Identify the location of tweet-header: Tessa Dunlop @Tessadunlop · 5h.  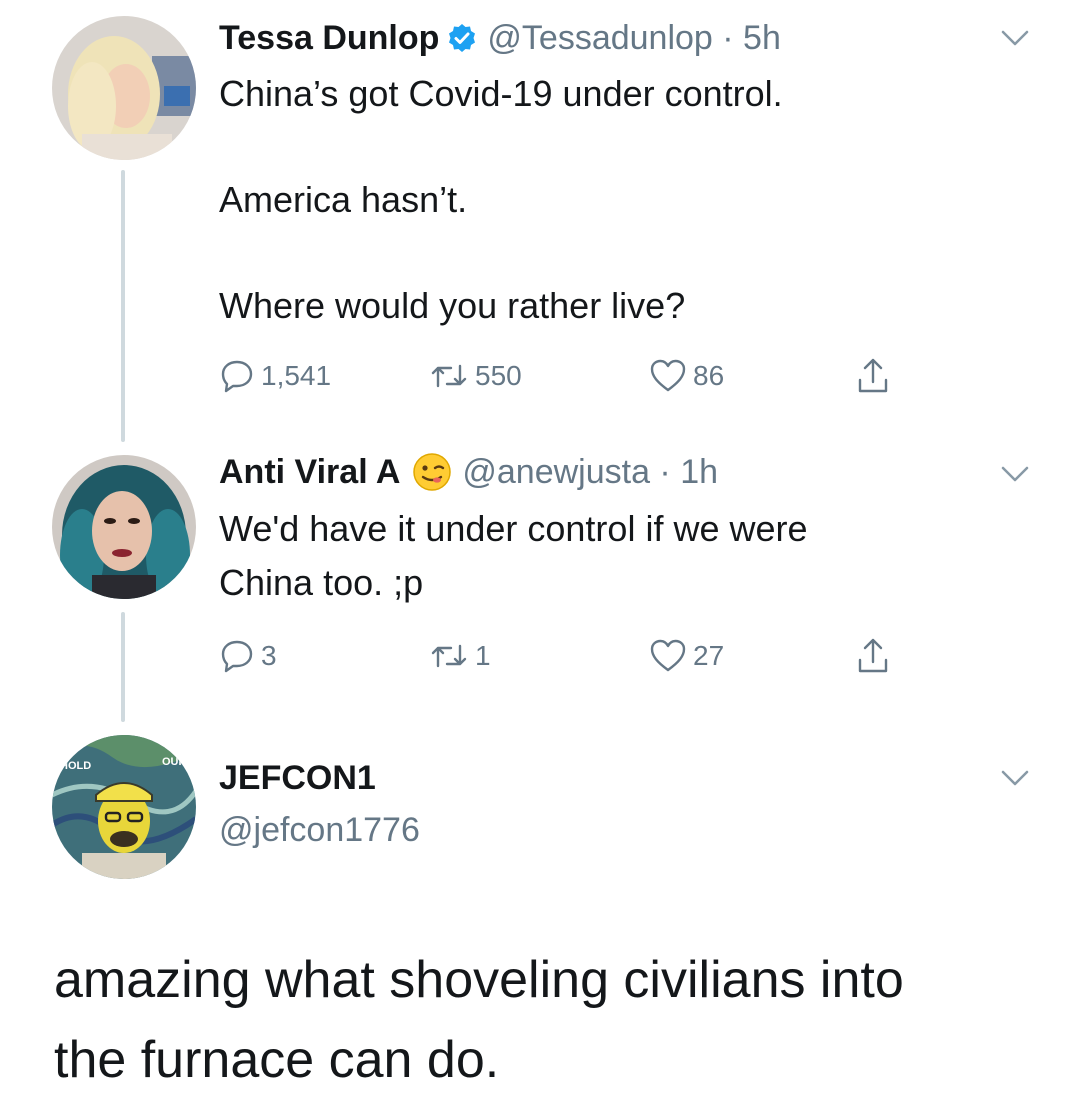
(500, 38).